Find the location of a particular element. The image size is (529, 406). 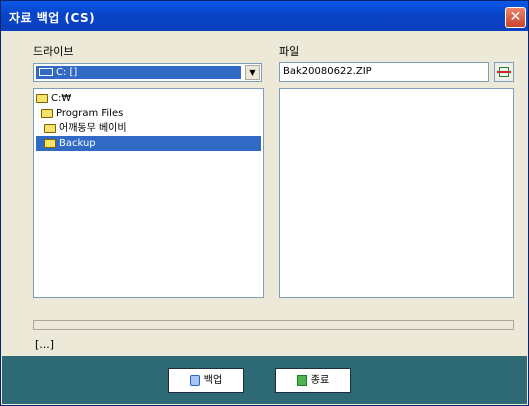

drive-select: C: [] ▼ is located at coordinates (147, 72).